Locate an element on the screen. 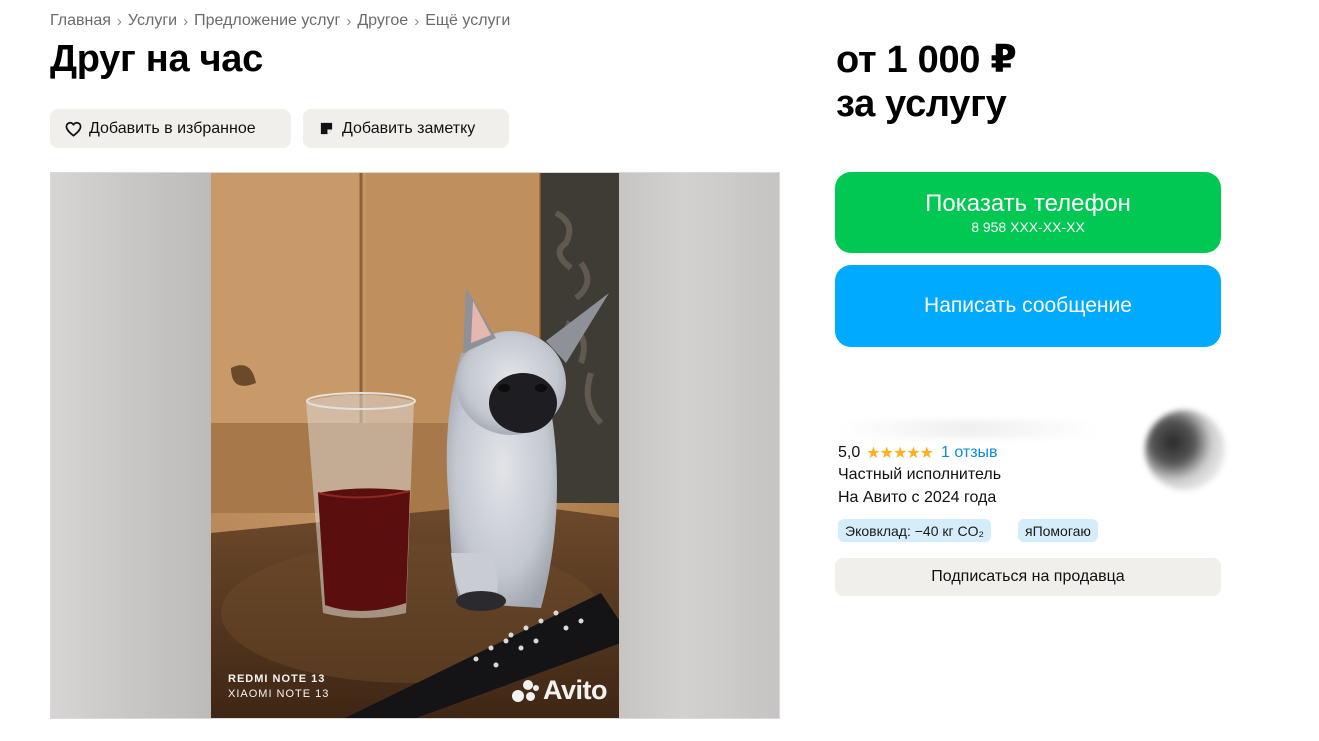 This screenshot has width=1319, height=741. watermark-device-line-1: REDMI NOTE 13 is located at coordinates (277, 679).